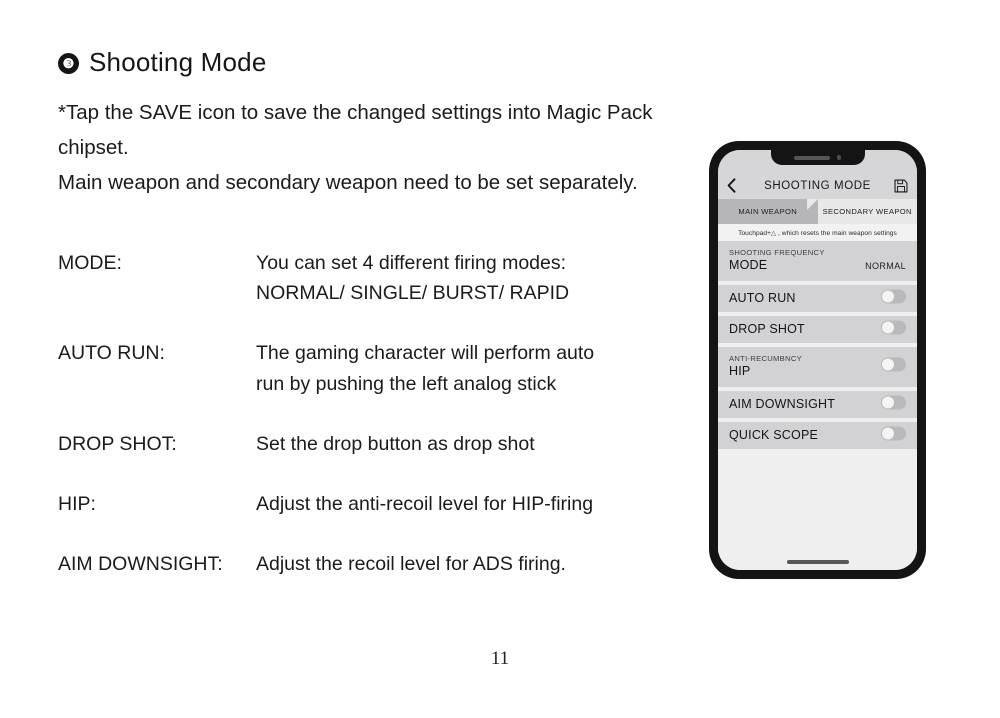 This screenshot has height=718, width=1000. I want to click on tab-secondary-weapon-label: SECONDARY WEAPON, so click(867, 211).